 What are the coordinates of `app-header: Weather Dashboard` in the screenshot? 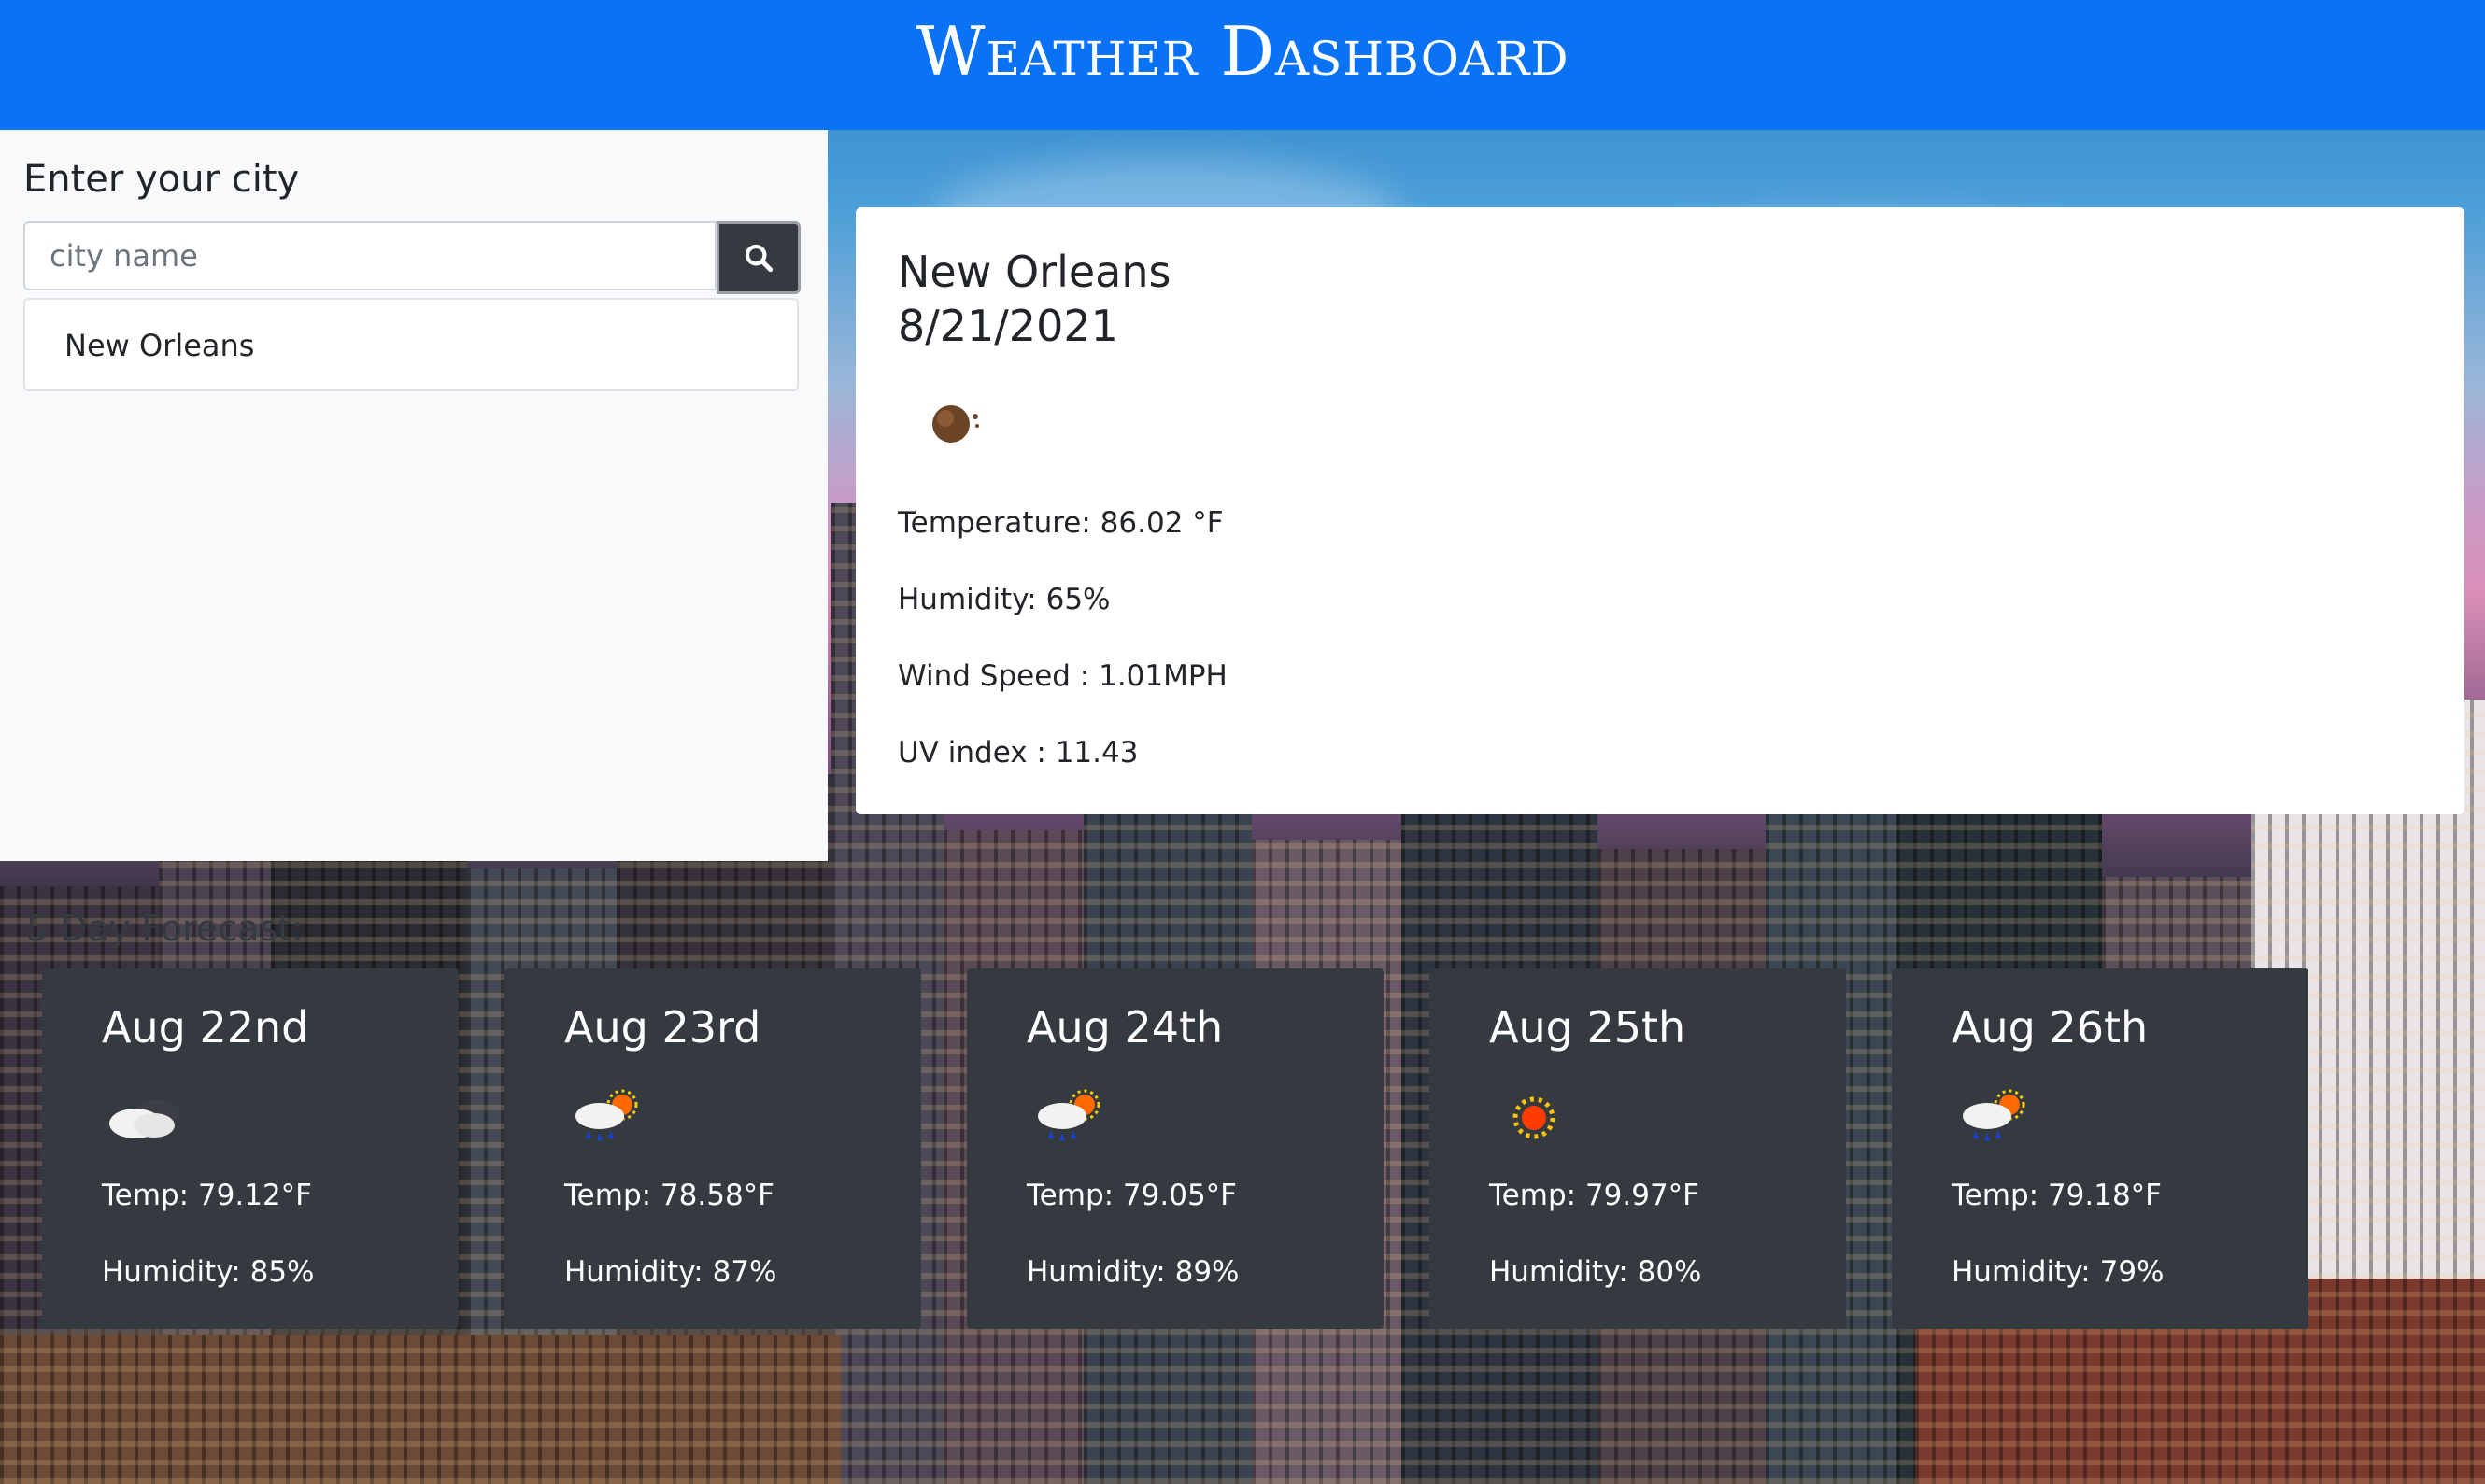 It's located at (1242, 65).